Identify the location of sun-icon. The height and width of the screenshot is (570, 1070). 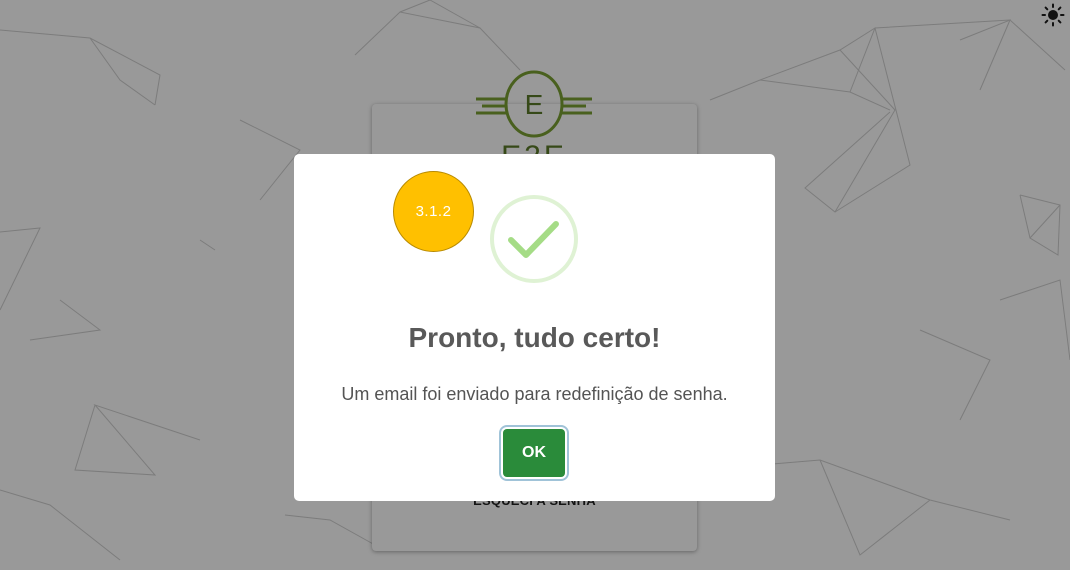
(1053, 15).